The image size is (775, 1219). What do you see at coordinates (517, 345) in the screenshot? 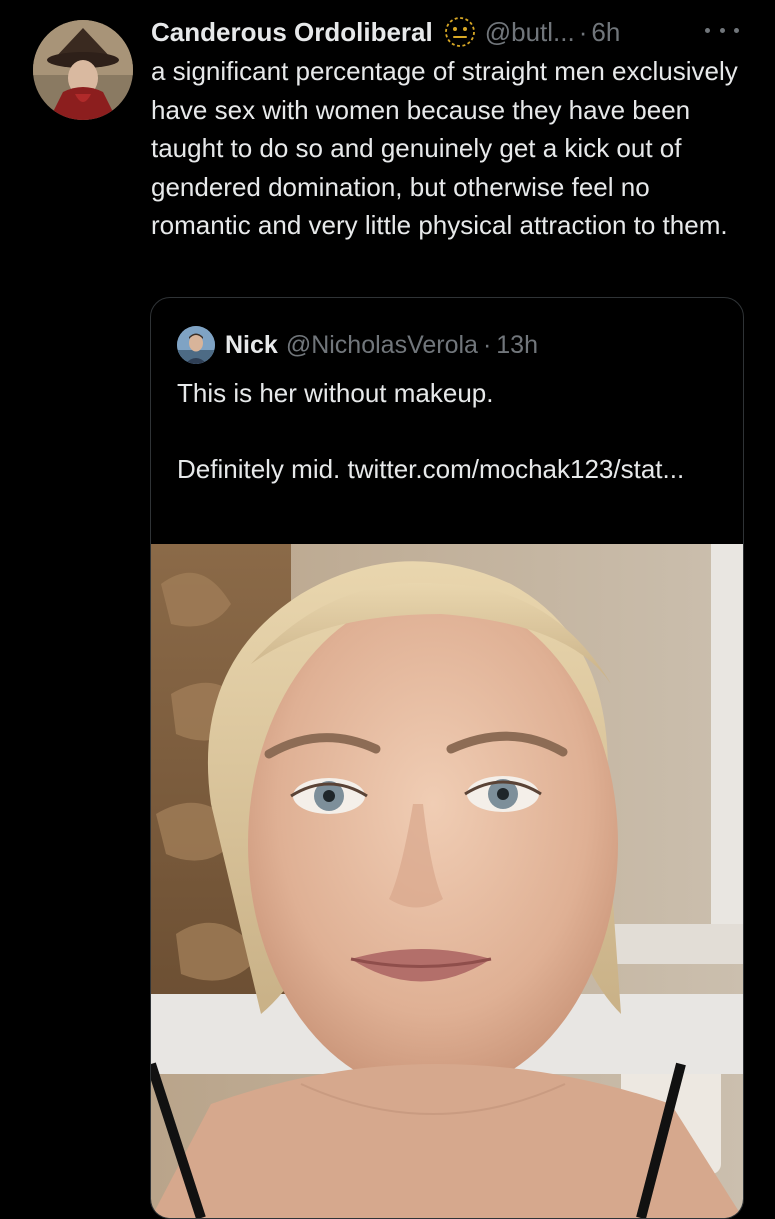
I see `quoted-tweet-timestamp: 13h` at bounding box center [517, 345].